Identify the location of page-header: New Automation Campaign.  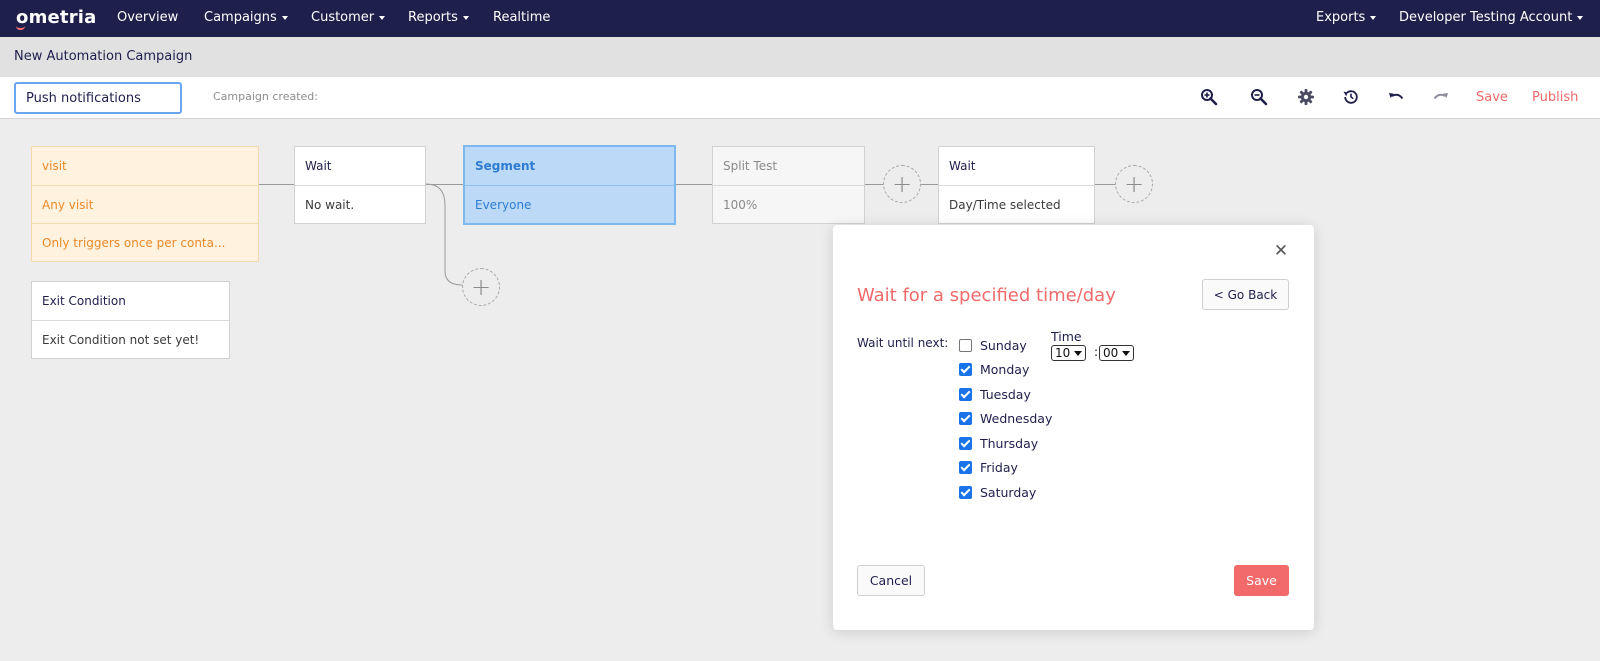
(800, 57).